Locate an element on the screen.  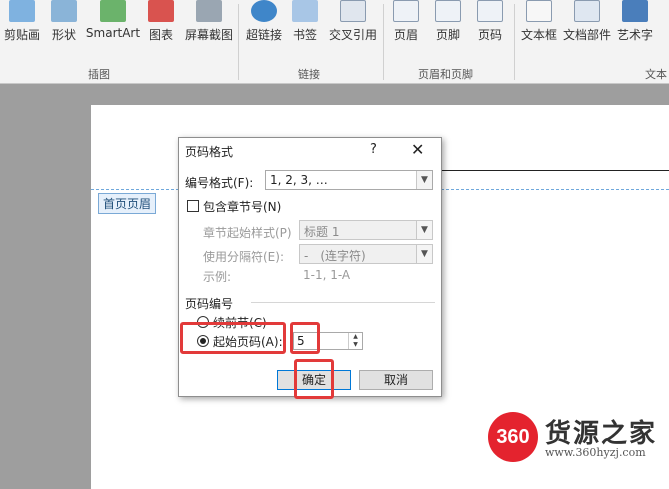
help-button: ? is located at coordinates (373, 149).